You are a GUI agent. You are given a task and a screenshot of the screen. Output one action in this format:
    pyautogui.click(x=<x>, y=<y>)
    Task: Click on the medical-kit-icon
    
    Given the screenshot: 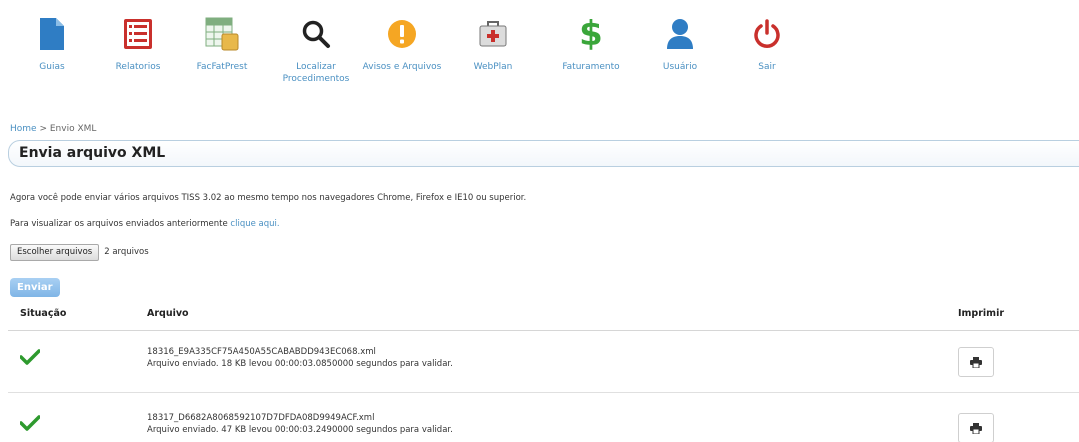 What is the action you would take?
    pyautogui.click(x=493, y=34)
    